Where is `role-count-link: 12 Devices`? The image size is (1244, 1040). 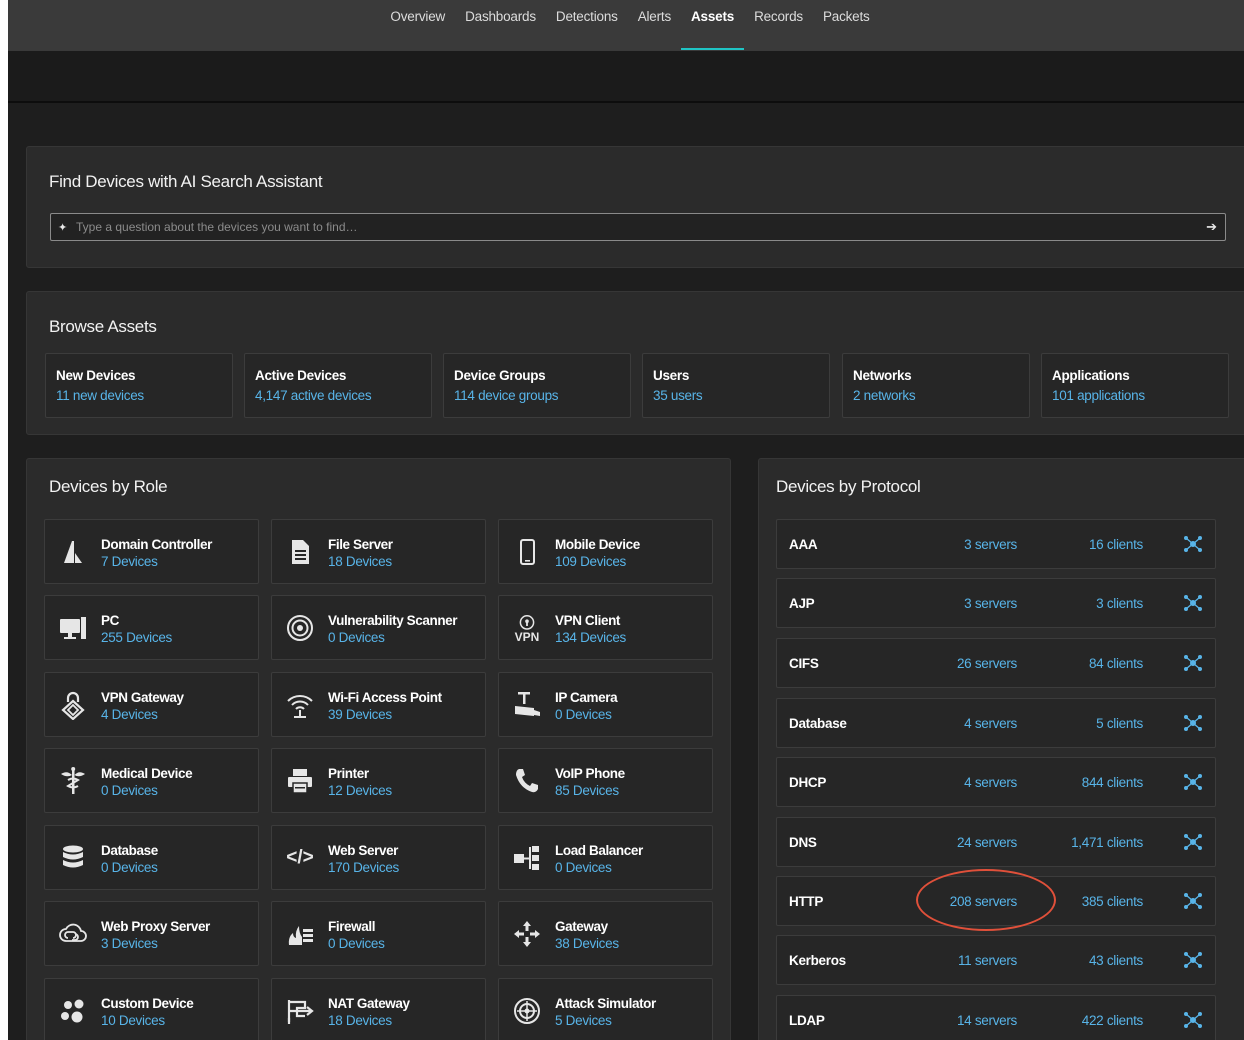
role-count-link: 12 Devices is located at coordinates (360, 790).